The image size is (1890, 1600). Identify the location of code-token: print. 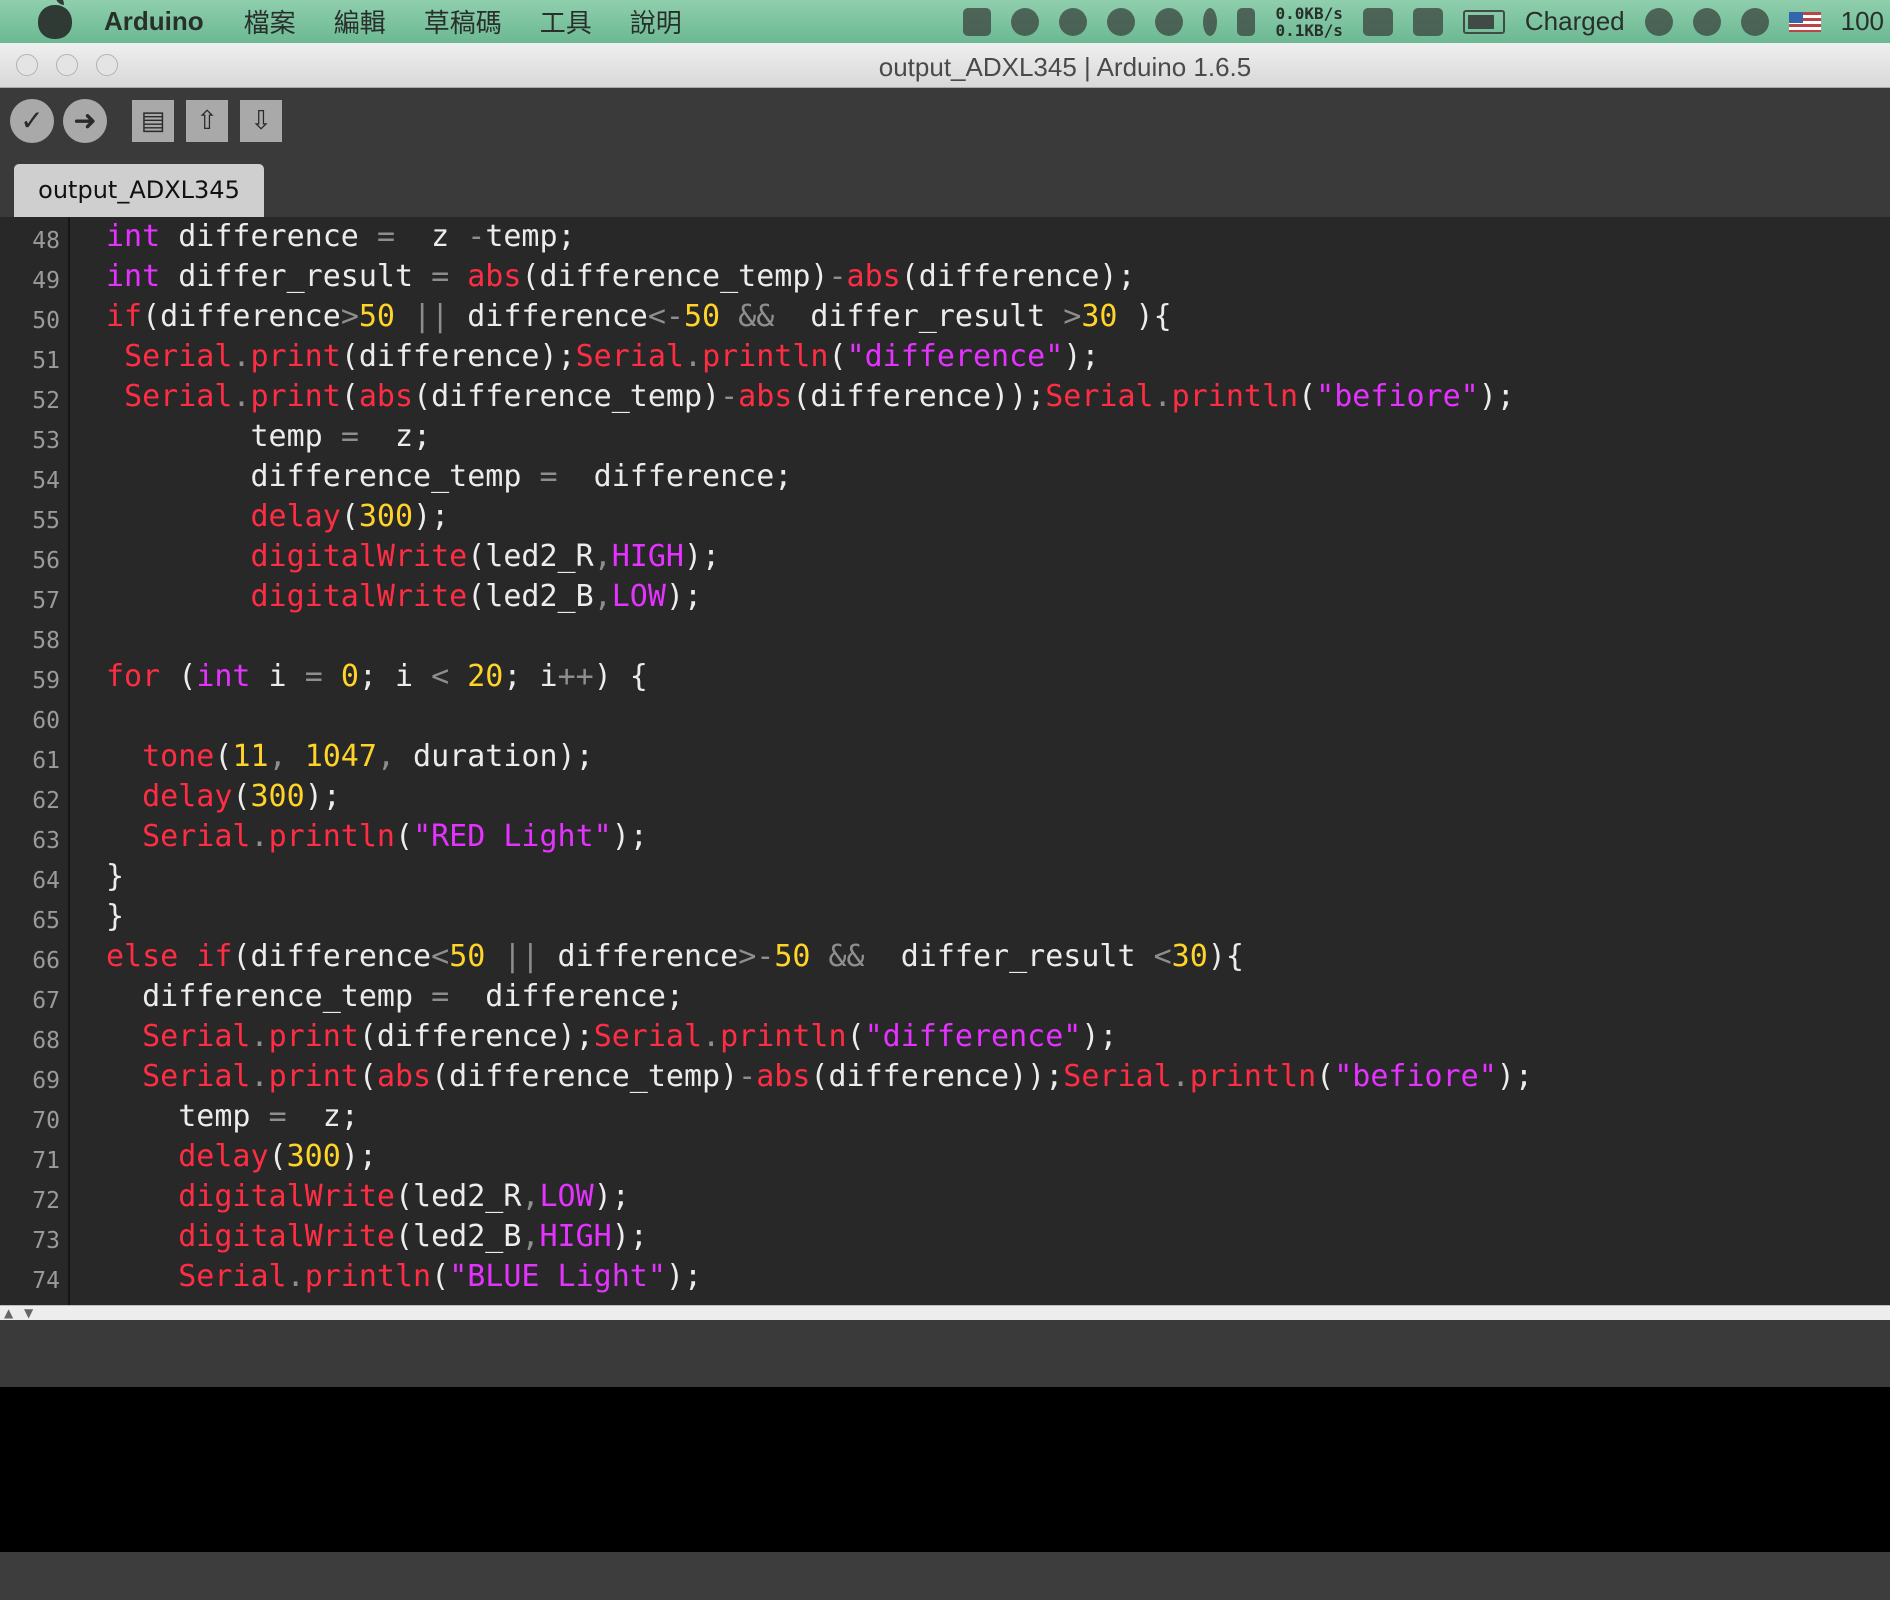
(313, 1076).